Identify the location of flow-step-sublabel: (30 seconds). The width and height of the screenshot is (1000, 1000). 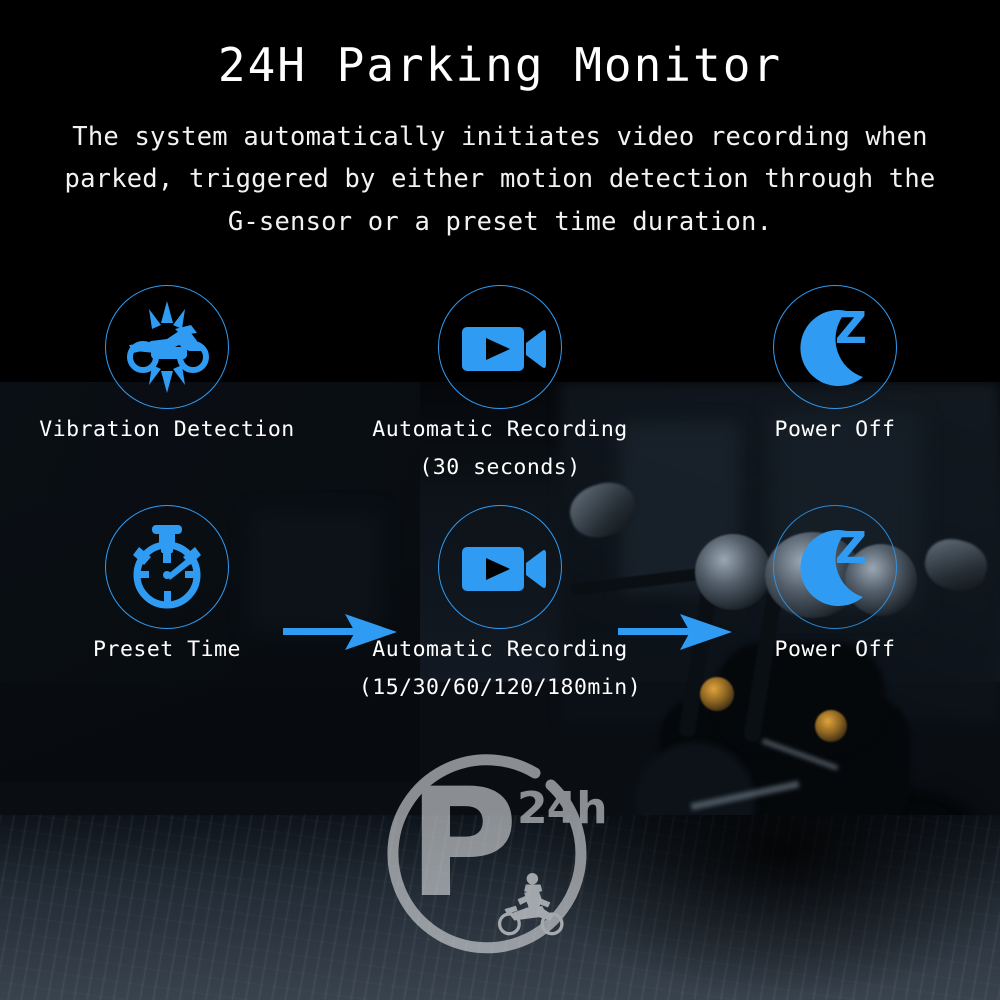
(500, 467).